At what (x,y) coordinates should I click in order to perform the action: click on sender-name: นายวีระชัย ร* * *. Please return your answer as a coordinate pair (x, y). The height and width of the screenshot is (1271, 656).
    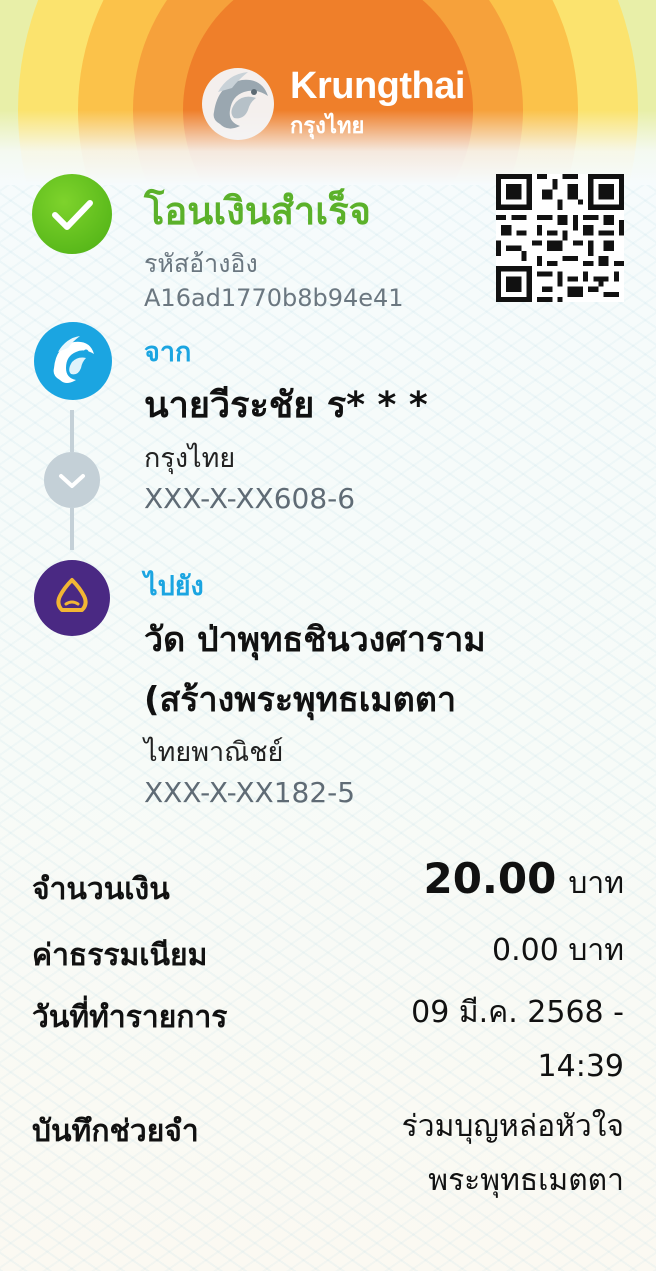
    Looking at the image, I should click on (286, 405).